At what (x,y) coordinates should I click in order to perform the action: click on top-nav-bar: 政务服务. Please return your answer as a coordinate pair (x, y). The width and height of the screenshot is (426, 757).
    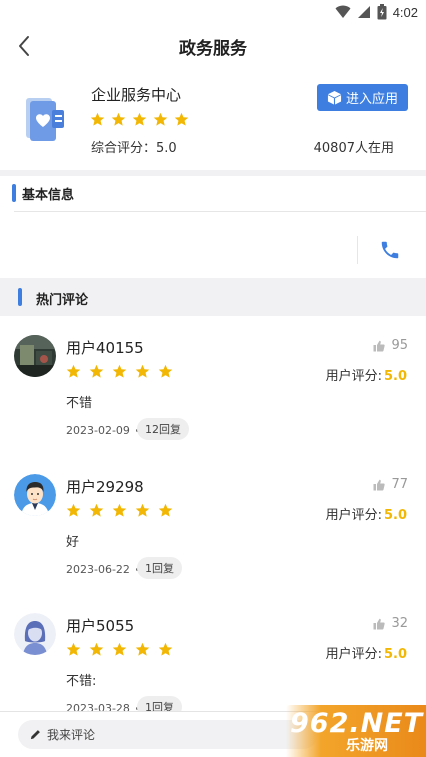
    Looking at the image, I should click on (213, 46).